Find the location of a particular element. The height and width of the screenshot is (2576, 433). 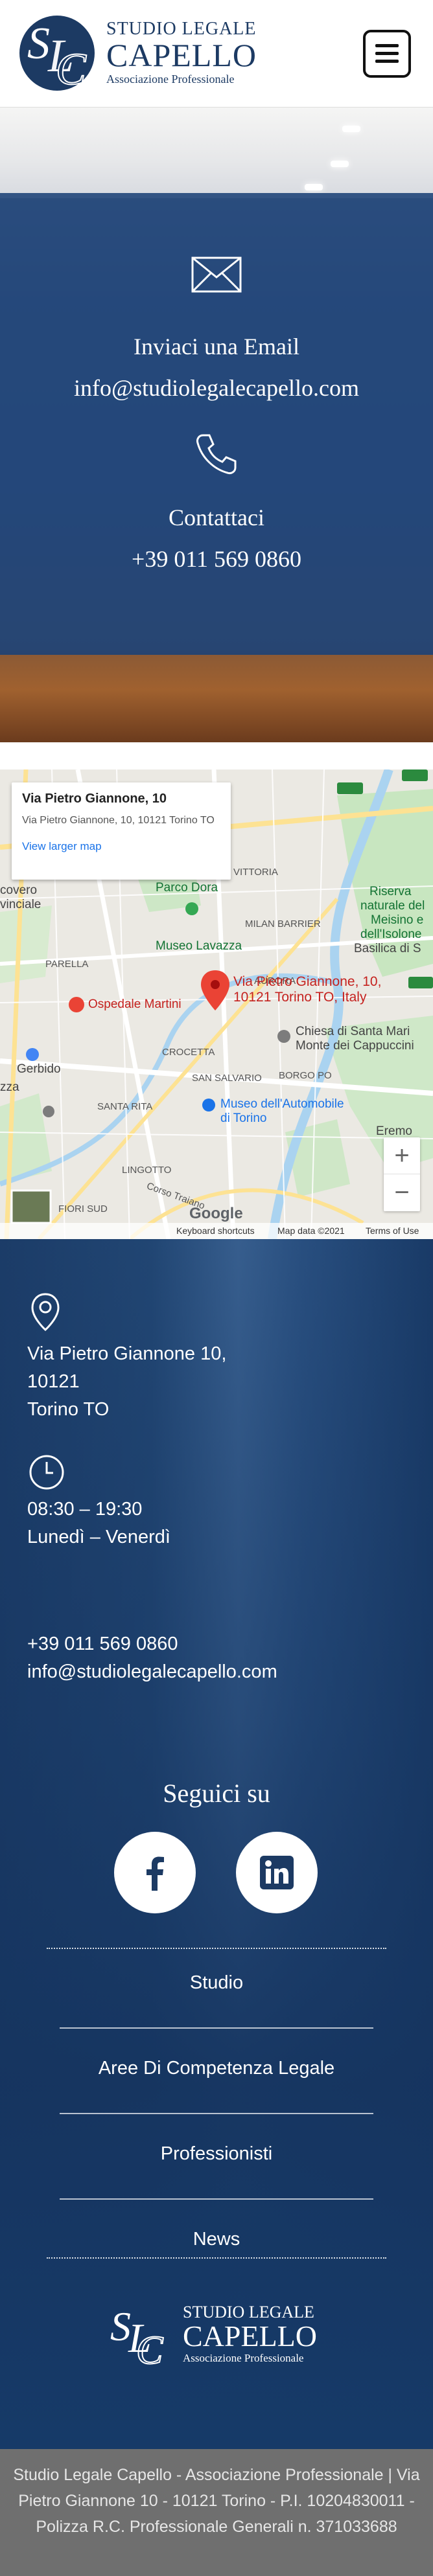

phone-title: Contattaci is located at coordinates (216, 517).